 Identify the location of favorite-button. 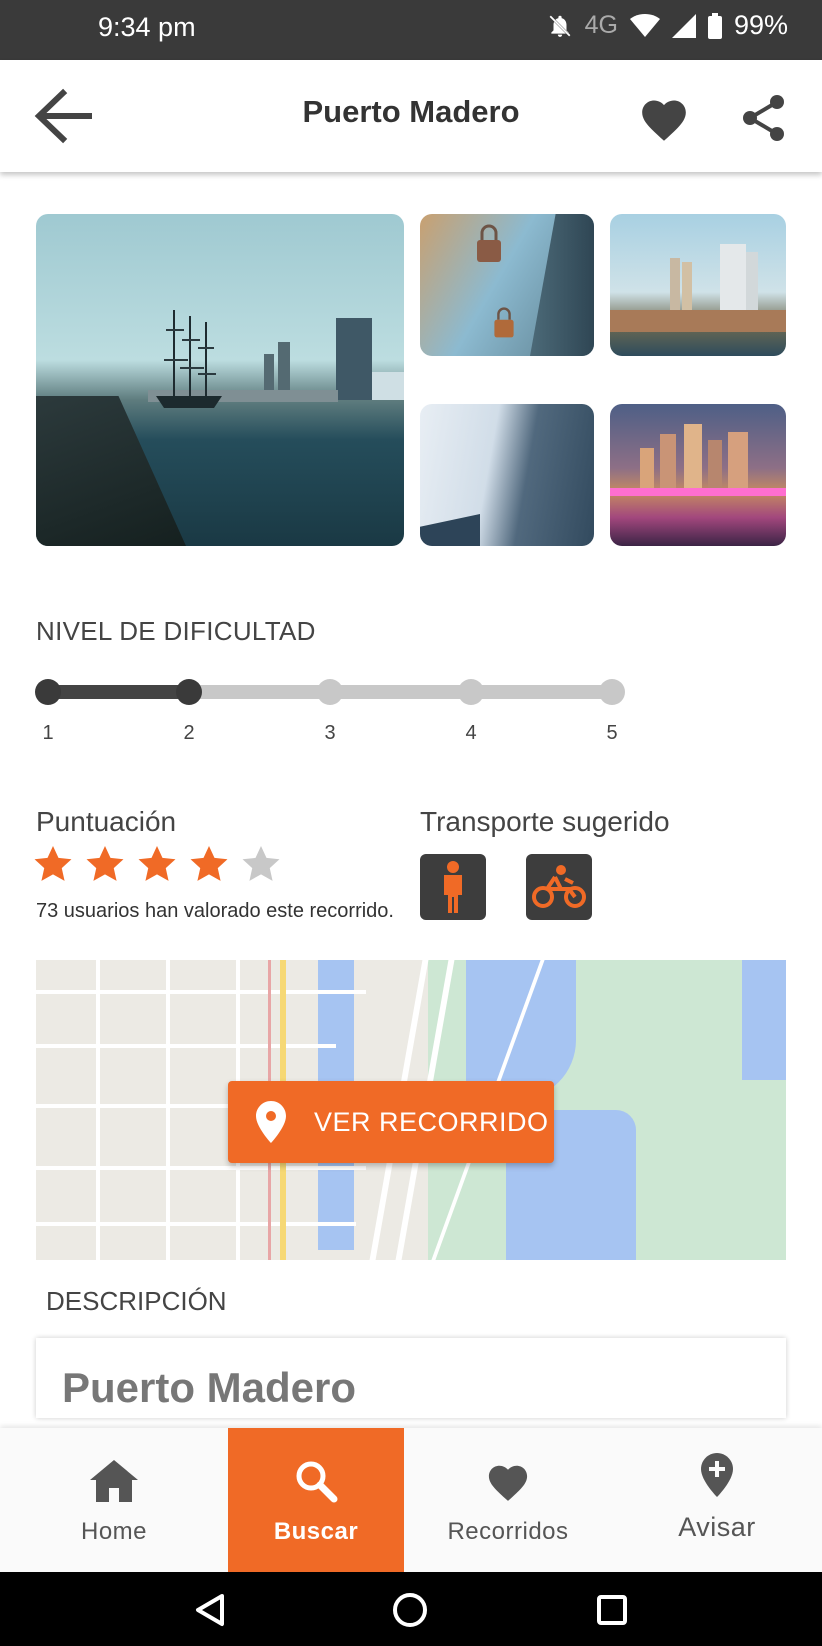
(664, 118).